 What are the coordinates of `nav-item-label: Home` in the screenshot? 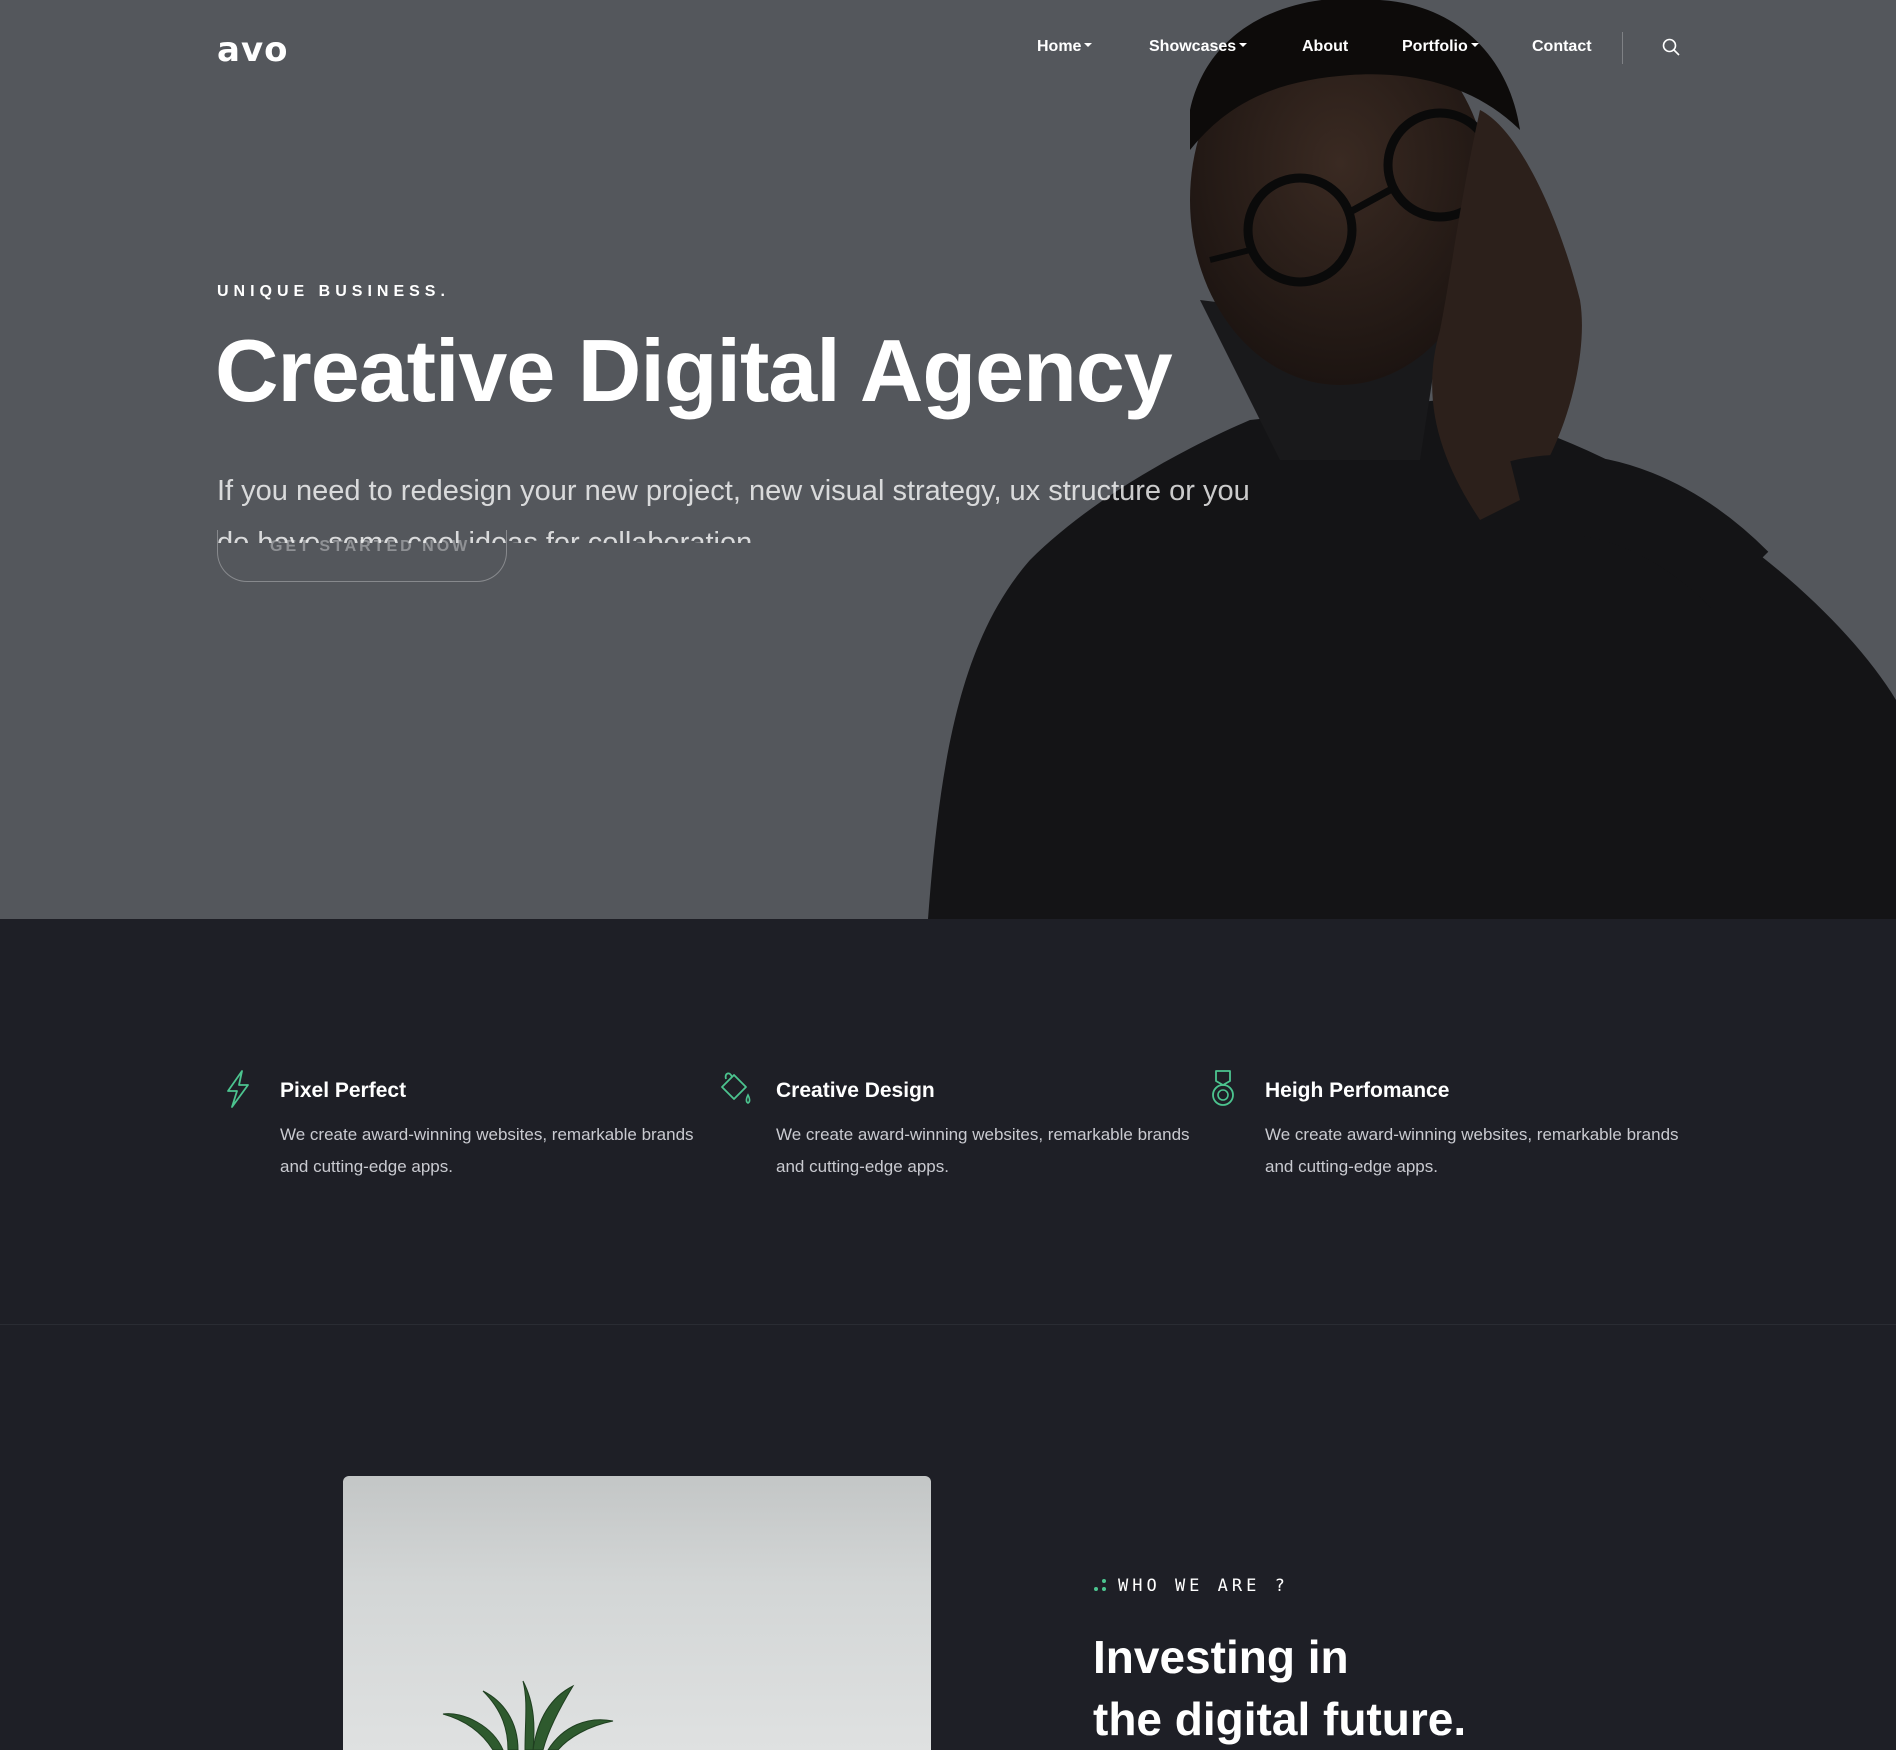 It's located at (1059, 46).